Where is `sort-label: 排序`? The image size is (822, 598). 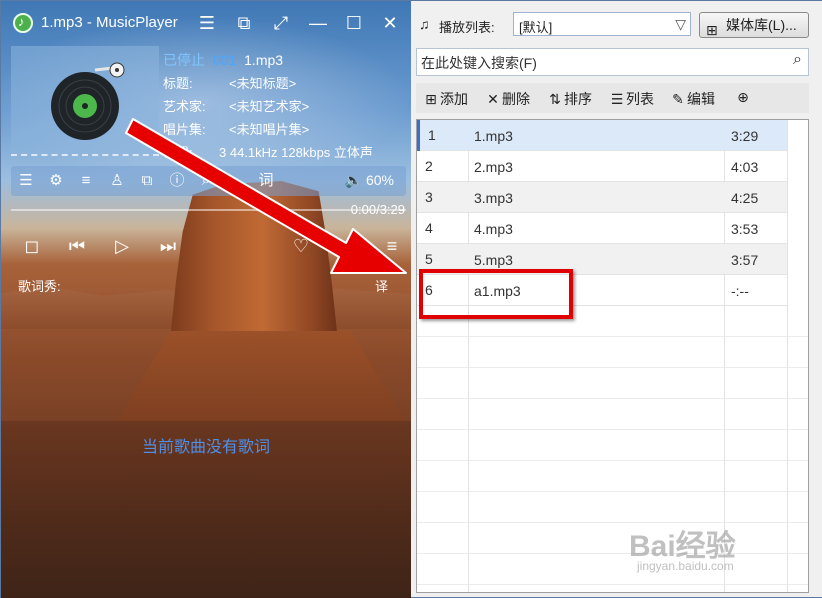 sort-label: 排序 is located at coordinates (578, 99).